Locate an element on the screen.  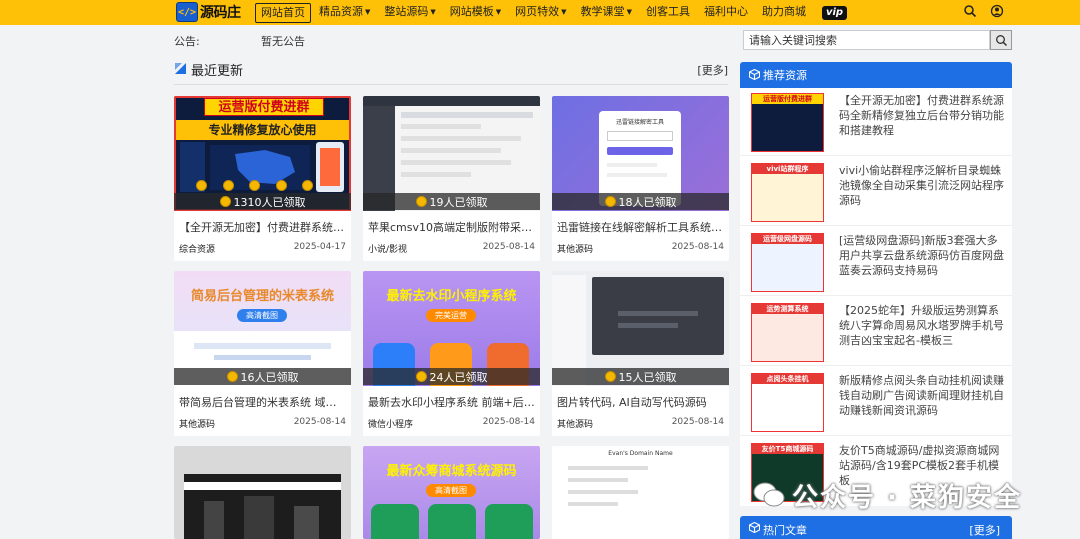
resource-card is located at coordinates (262, 492).